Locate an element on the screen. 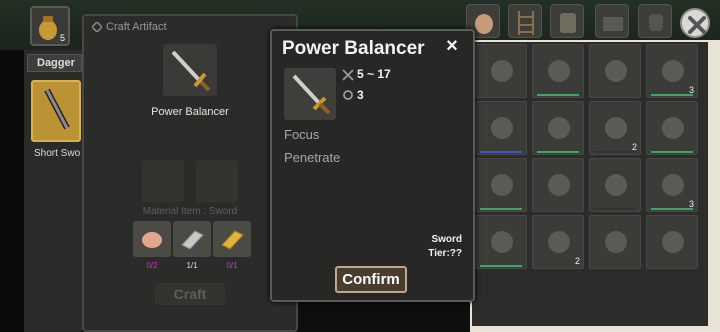 The width and height of the screenshot is (720, 332). popup-title: Power Balancer is located at coordinates (353, 48).